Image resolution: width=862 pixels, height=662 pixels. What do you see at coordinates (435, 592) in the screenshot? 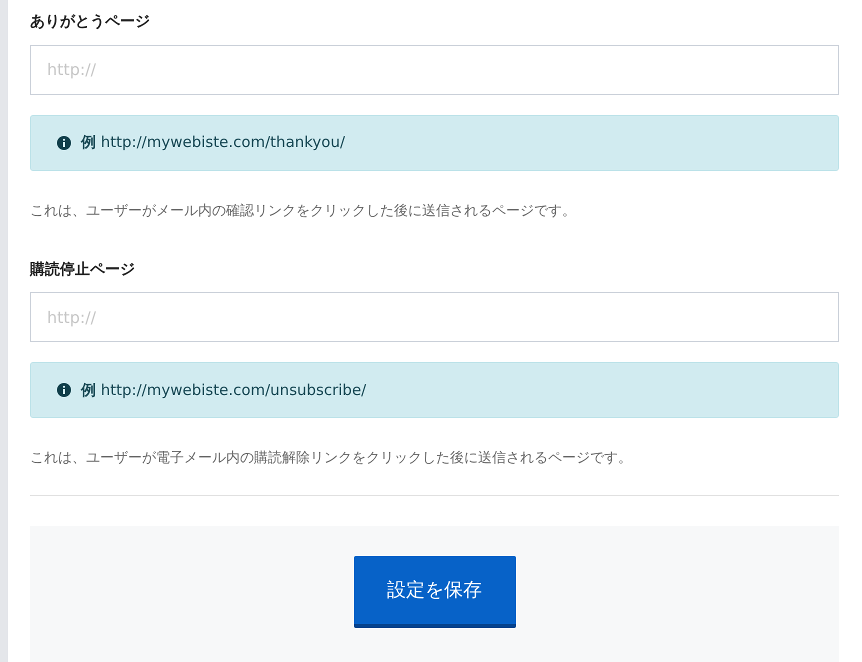
I see `save-button: 設定を保存` at bounding box center [435, 592].